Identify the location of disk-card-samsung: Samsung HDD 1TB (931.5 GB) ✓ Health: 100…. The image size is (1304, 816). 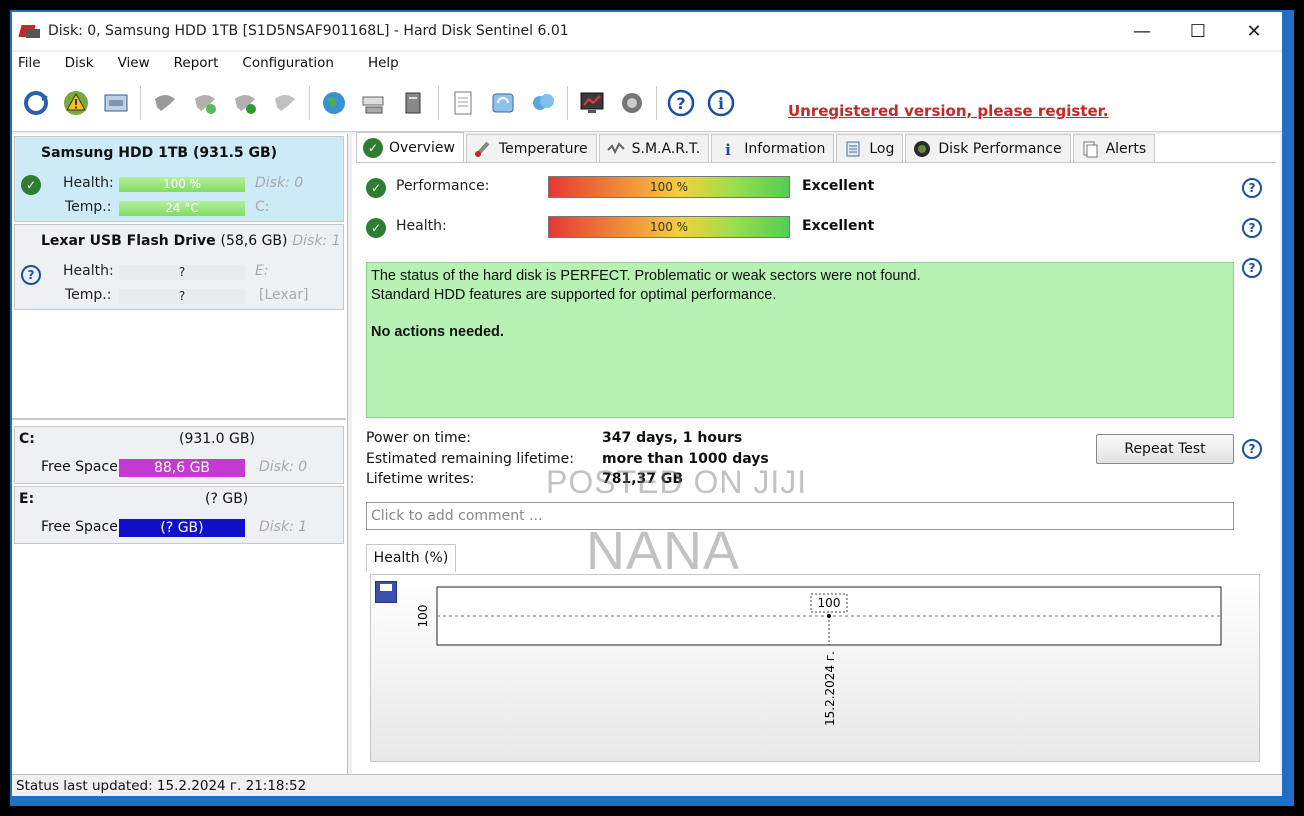
(179, 179).